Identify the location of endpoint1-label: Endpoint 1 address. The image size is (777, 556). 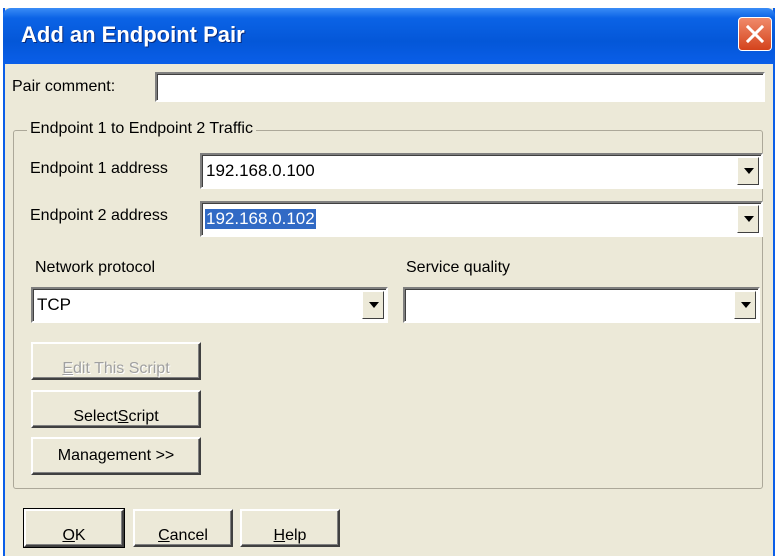
(99, 168).